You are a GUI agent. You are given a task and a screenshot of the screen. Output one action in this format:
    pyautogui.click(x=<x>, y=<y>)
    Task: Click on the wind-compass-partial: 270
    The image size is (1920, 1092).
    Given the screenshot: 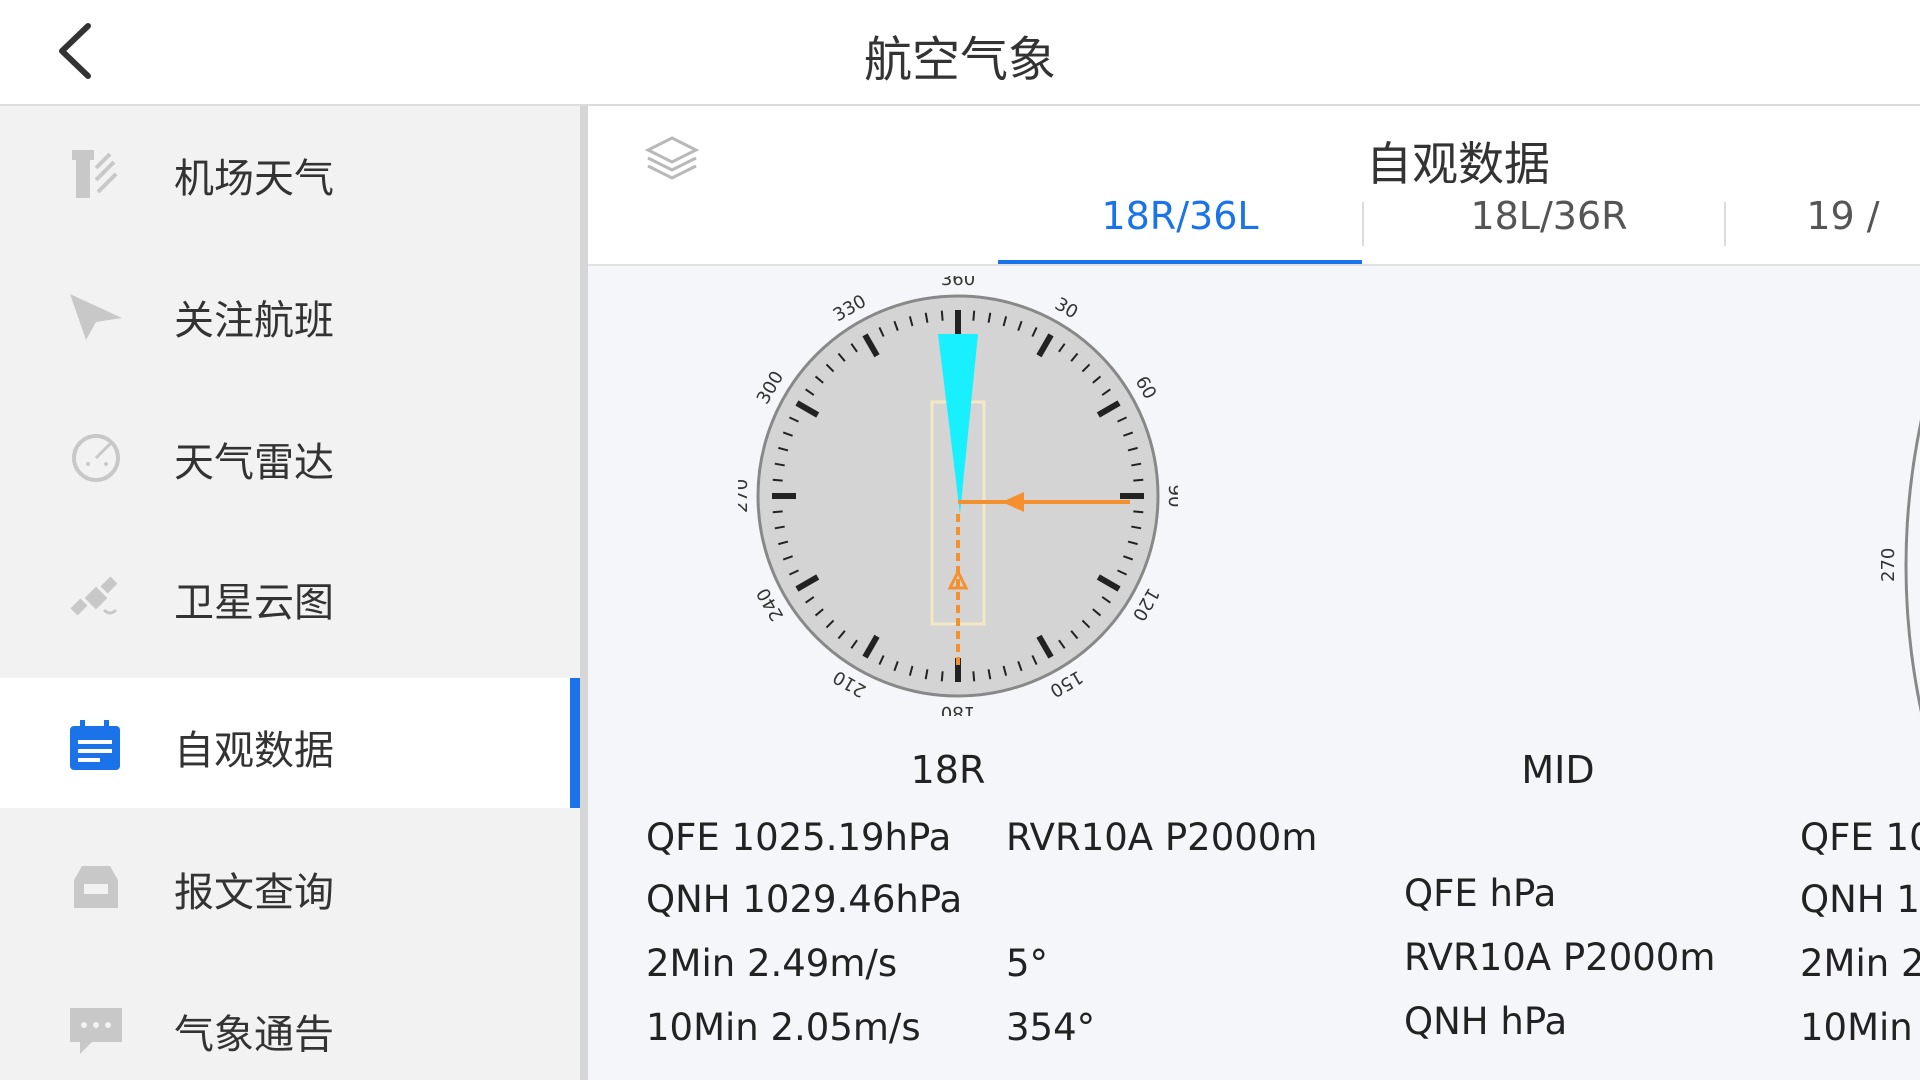 What is the action you would take?
    pyautogui.click(x=1899, y=566)
    